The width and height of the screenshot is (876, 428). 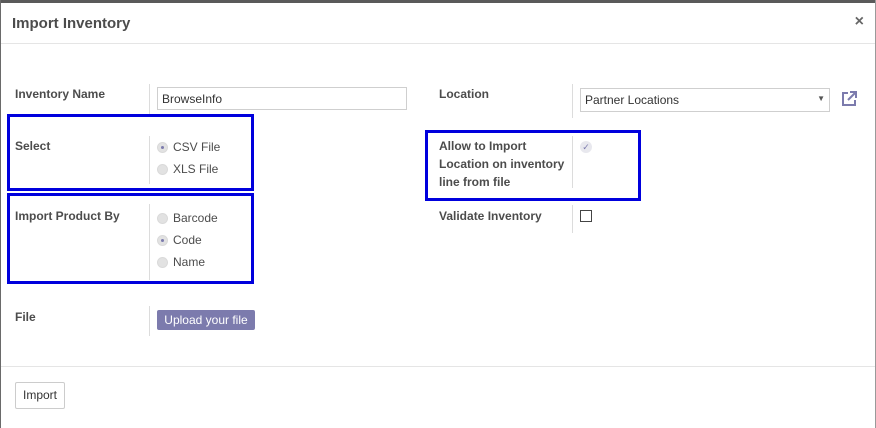 What do you see at coordinates (464, 94) in the screenshot?
I see `location-label: Location` at bounding box center [464, 94].